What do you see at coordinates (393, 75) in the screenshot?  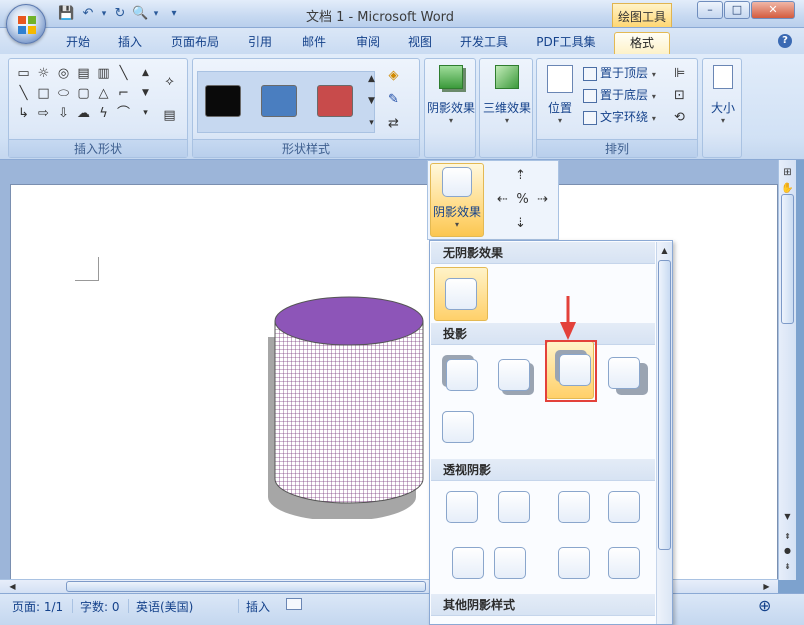 I see `fill-color-icon: ◈` at bounding box center [393, 75].